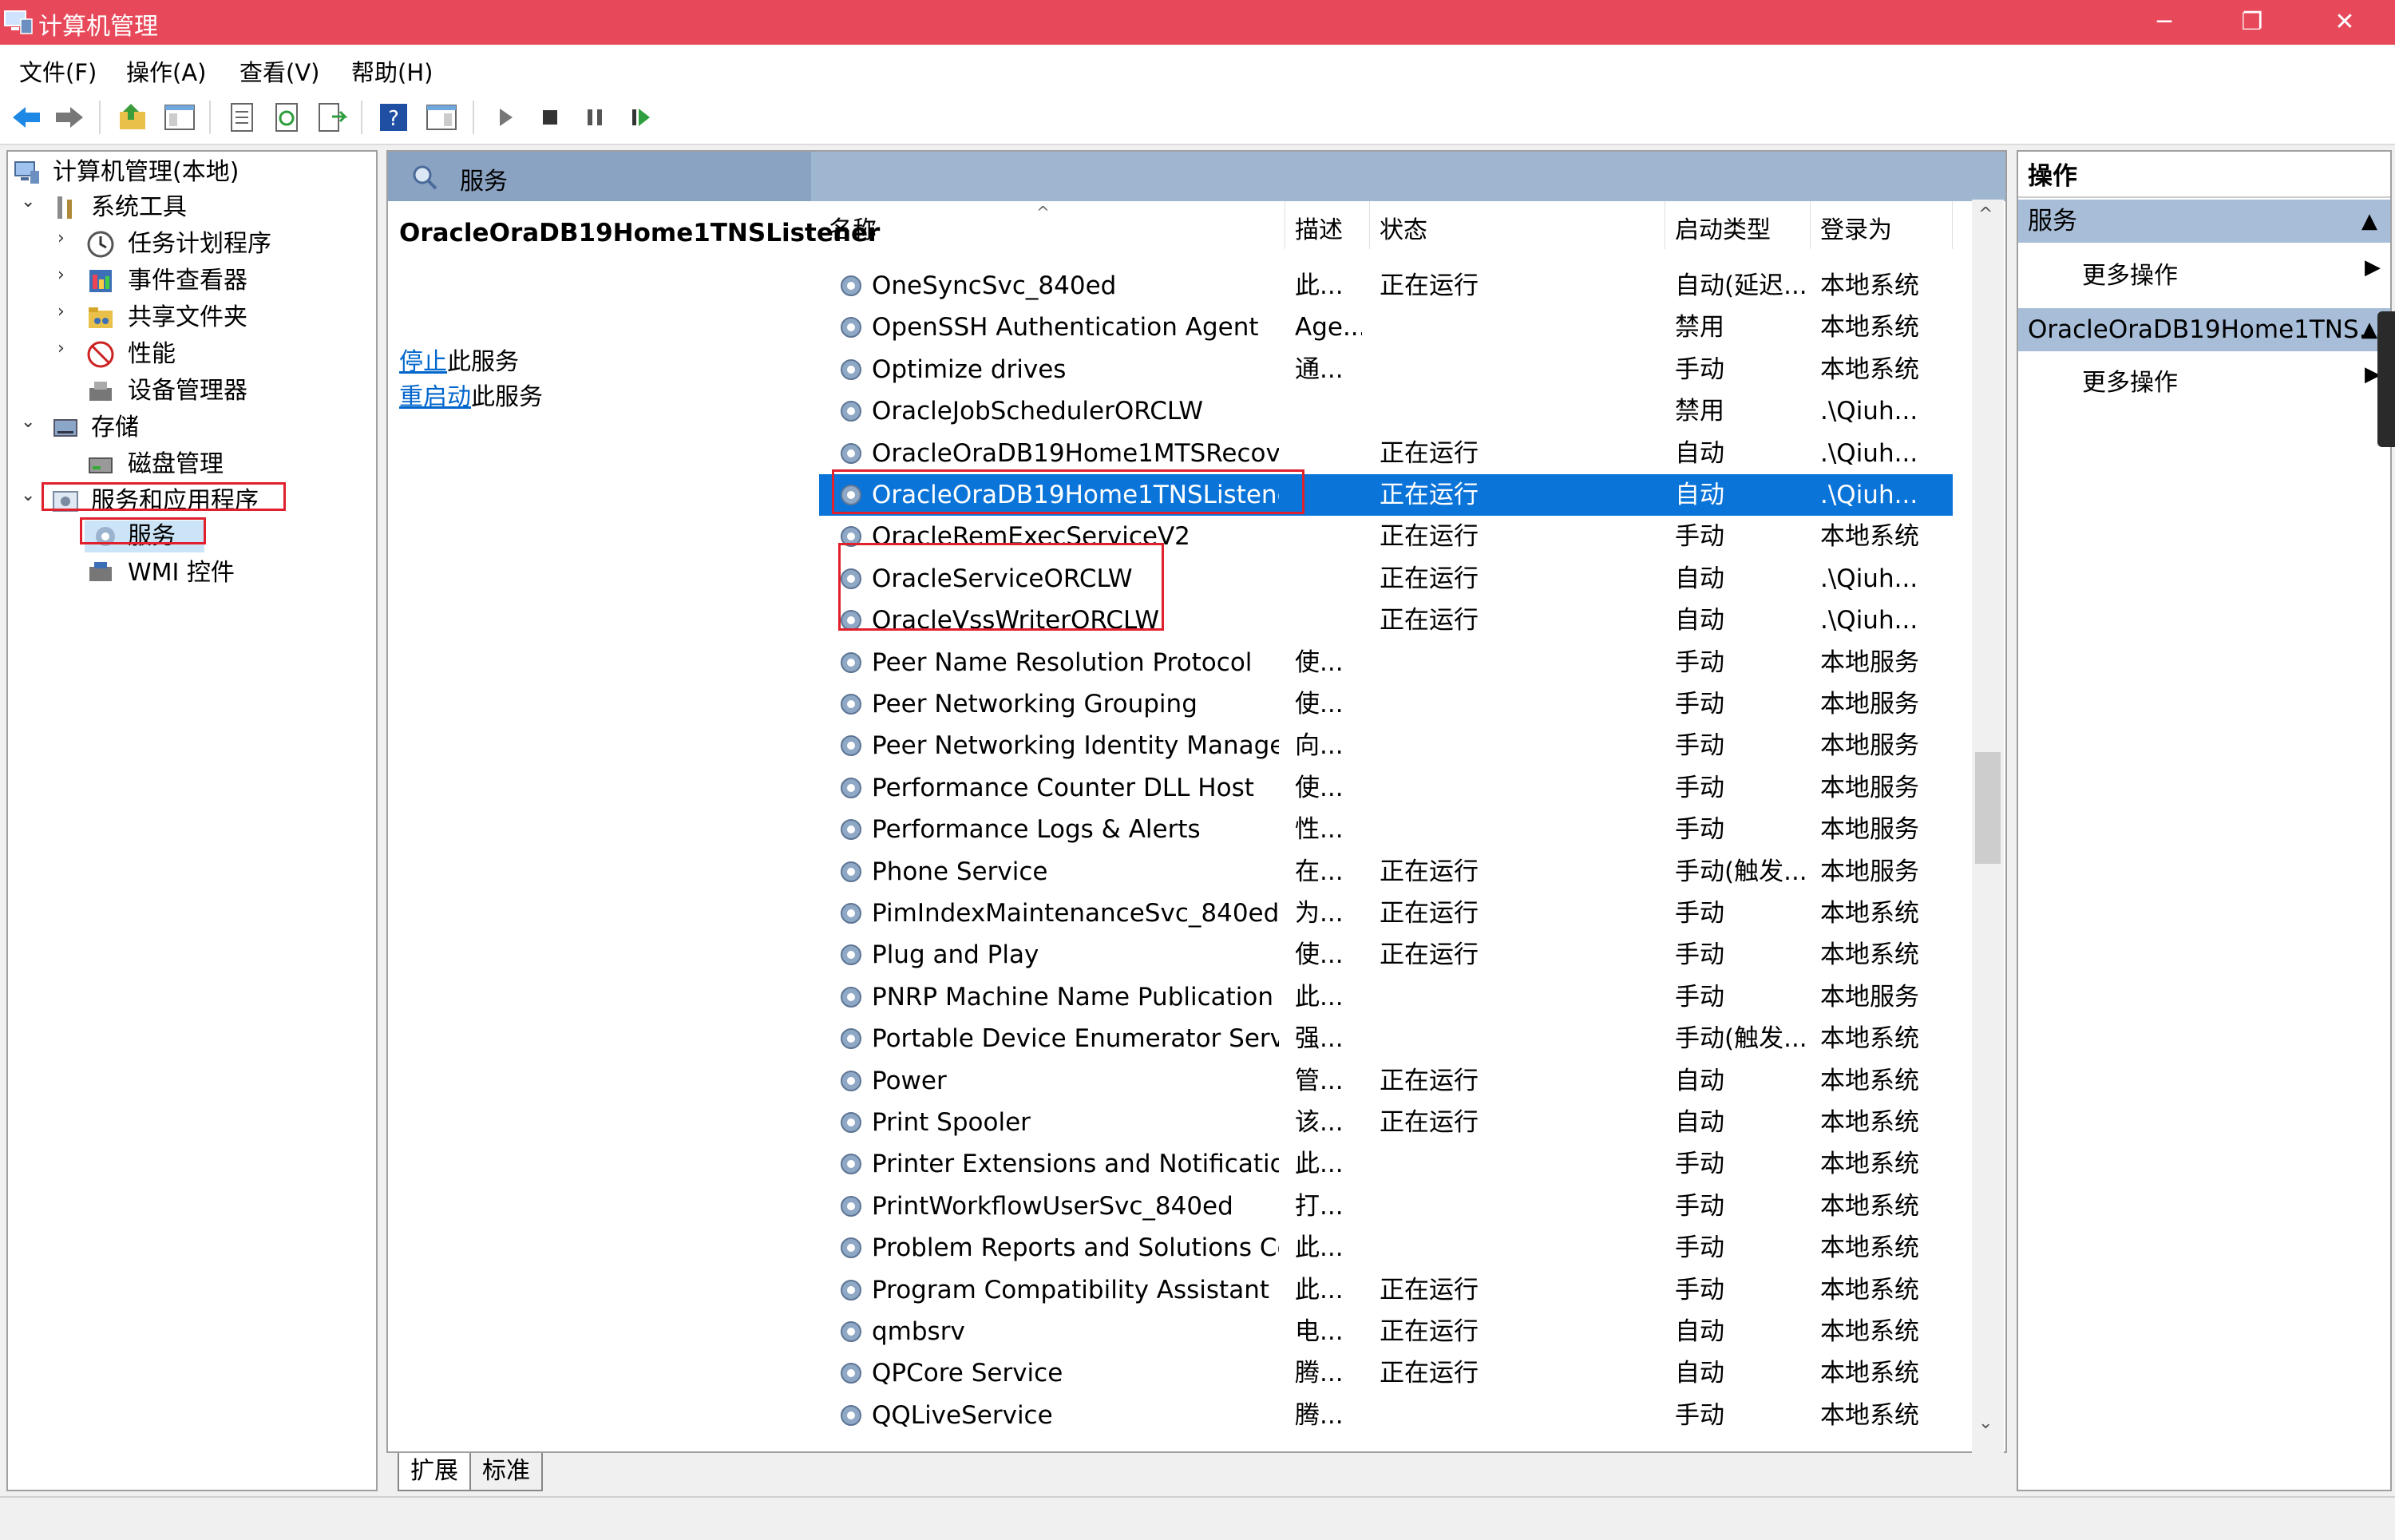 The image size is (2395, 1540). Describe the element at coordinates (1386, 704) in the screenshot. I see `service-row: Peer Networking Grouping 使... 手动 本地服务` at that location.